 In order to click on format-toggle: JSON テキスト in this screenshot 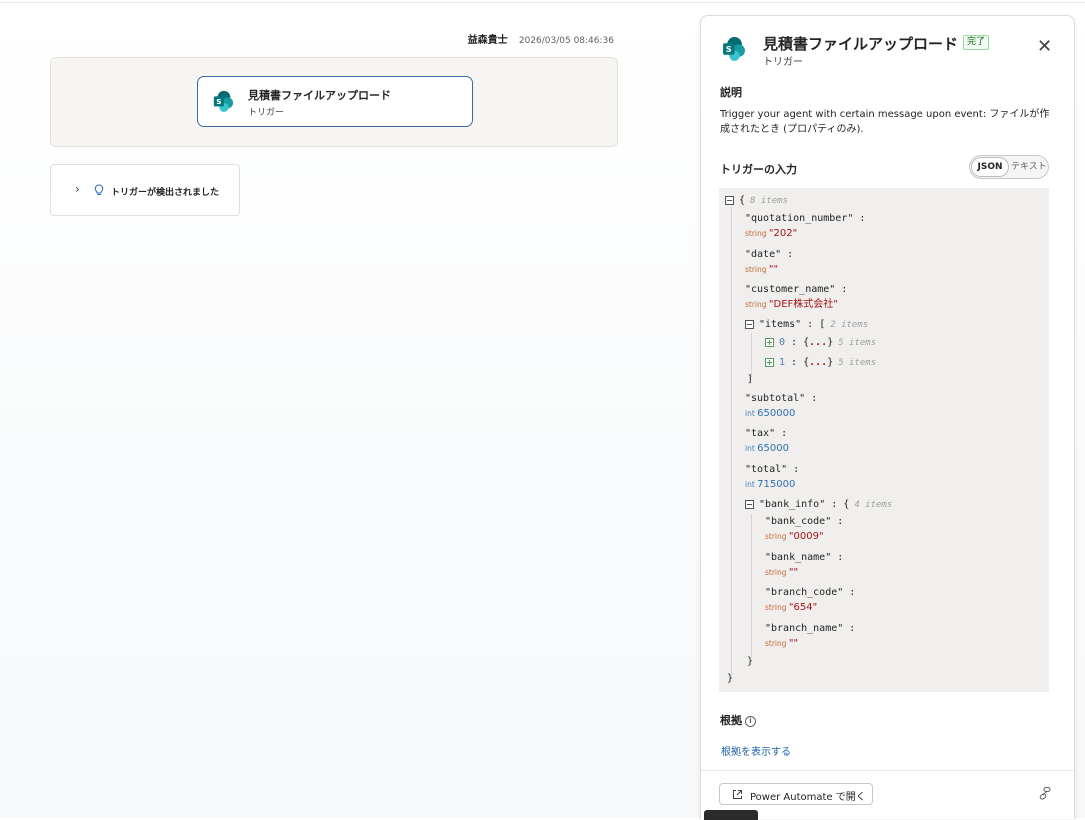, I will do `click(1009, 167)`.